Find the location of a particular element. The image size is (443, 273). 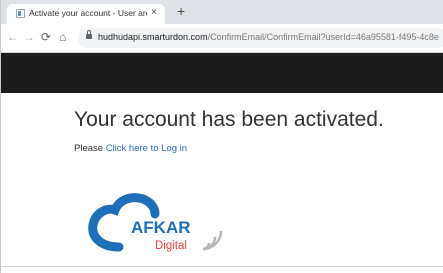

login-prefix: Please is located at coordinates (89, 148).